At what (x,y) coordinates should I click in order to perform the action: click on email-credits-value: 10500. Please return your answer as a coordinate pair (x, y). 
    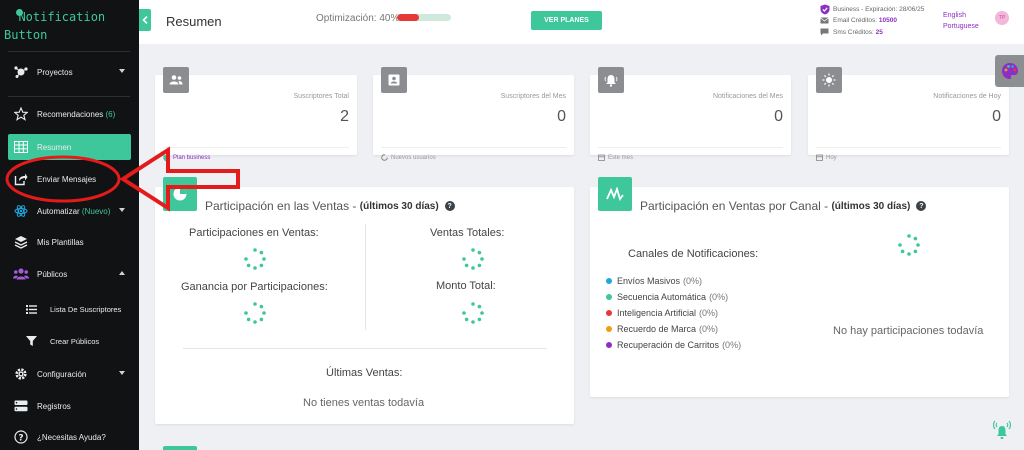
    Looking at the image, I should click on (887, 20).